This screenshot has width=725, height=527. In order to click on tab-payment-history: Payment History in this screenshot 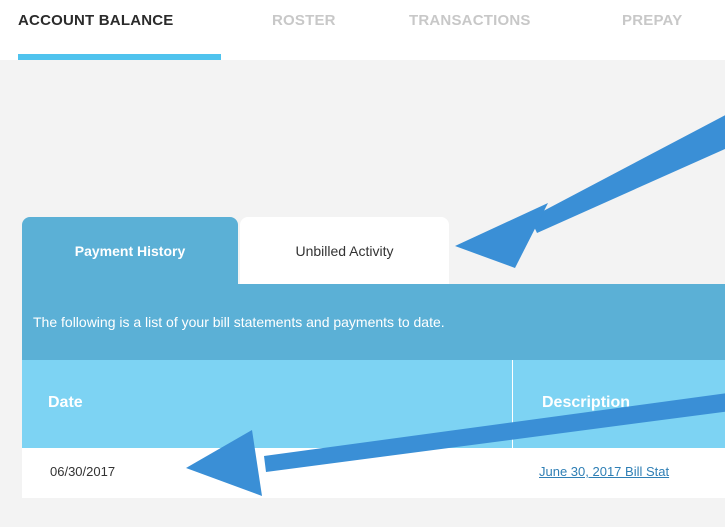, I will do `click(130, 250)`.